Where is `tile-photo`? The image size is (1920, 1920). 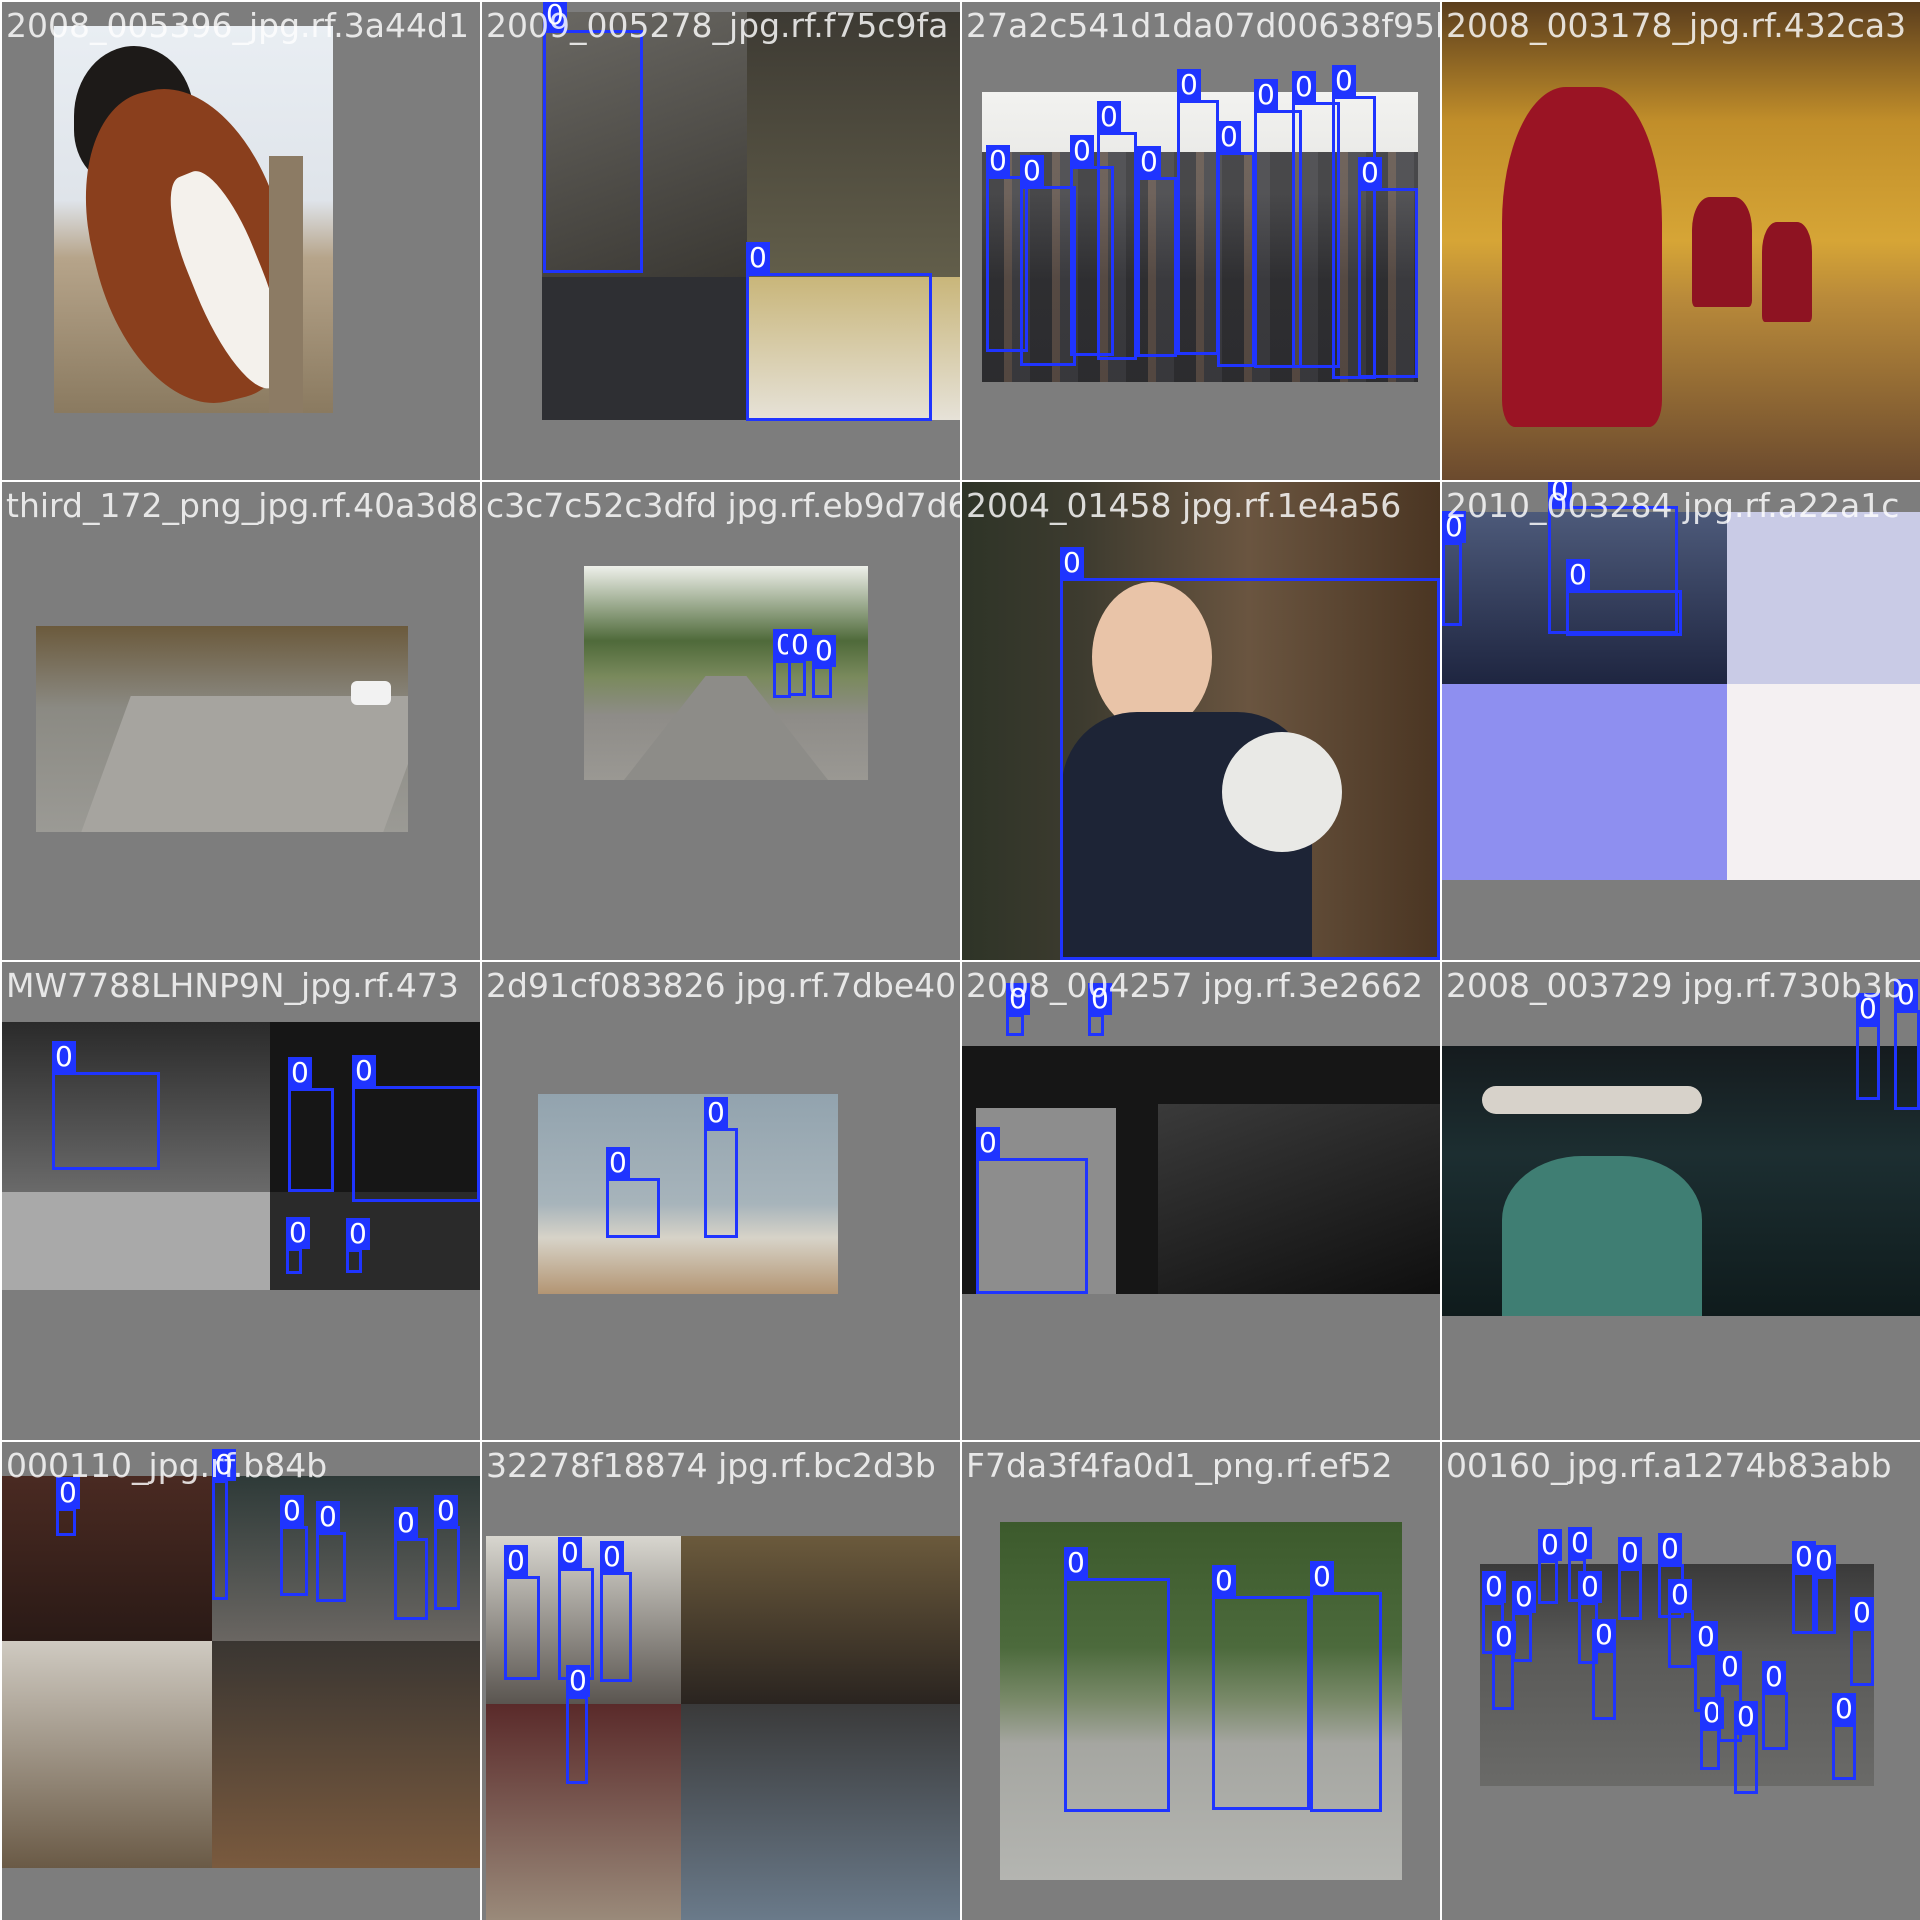
tile-photo is located at coordinates (1681, 681).